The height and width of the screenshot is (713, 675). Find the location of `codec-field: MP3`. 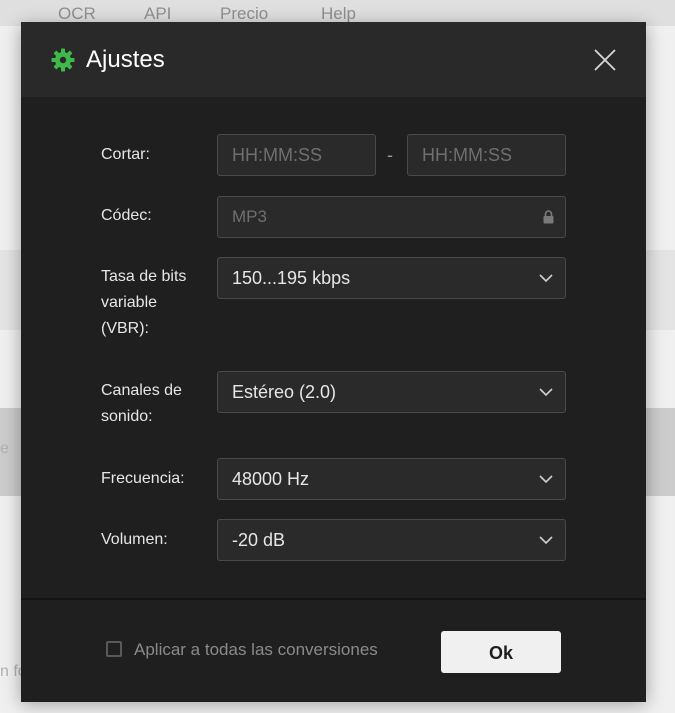

codec-field: MP3 is located at coordinates (391, 217).